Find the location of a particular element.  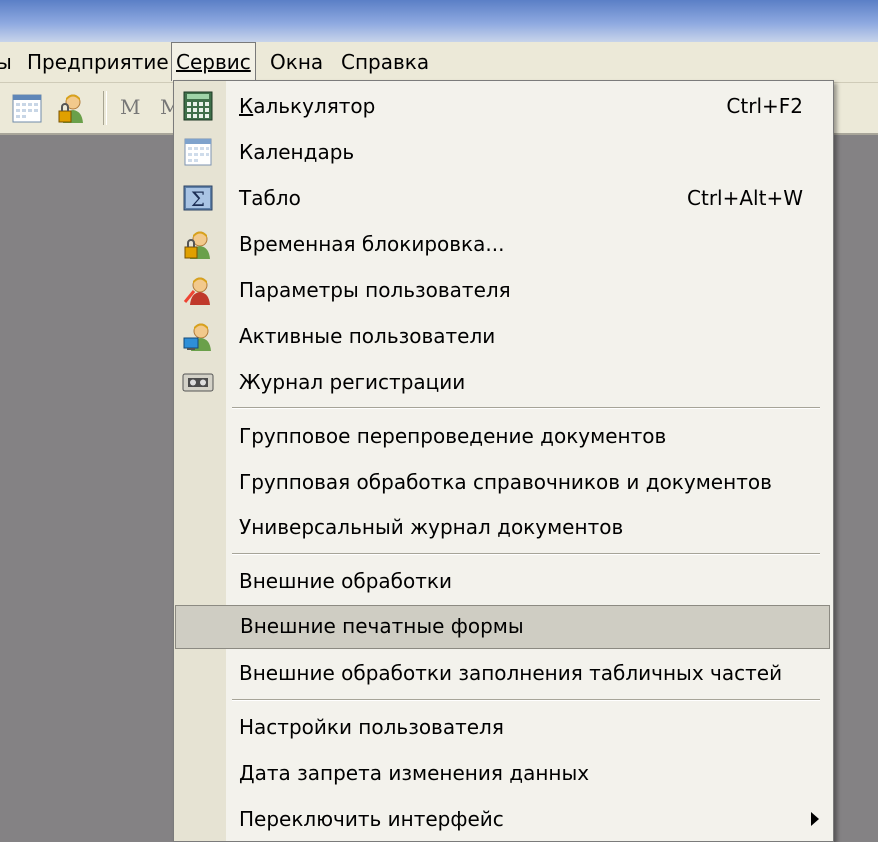

menu-bar-item-partial: ы is located at coordinates (8, 62).